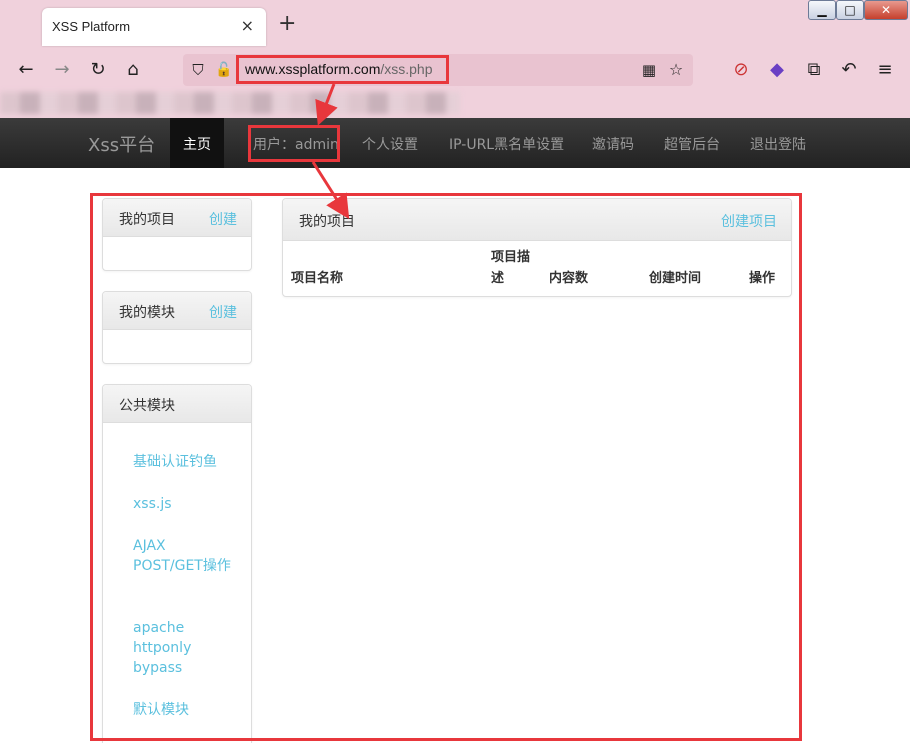 The width and height of the screenshot is (910, 743). What do you see at coordinates (330, 151) in the screenshot?
I see `annotation-arrows` at bounding box center [330, 151].